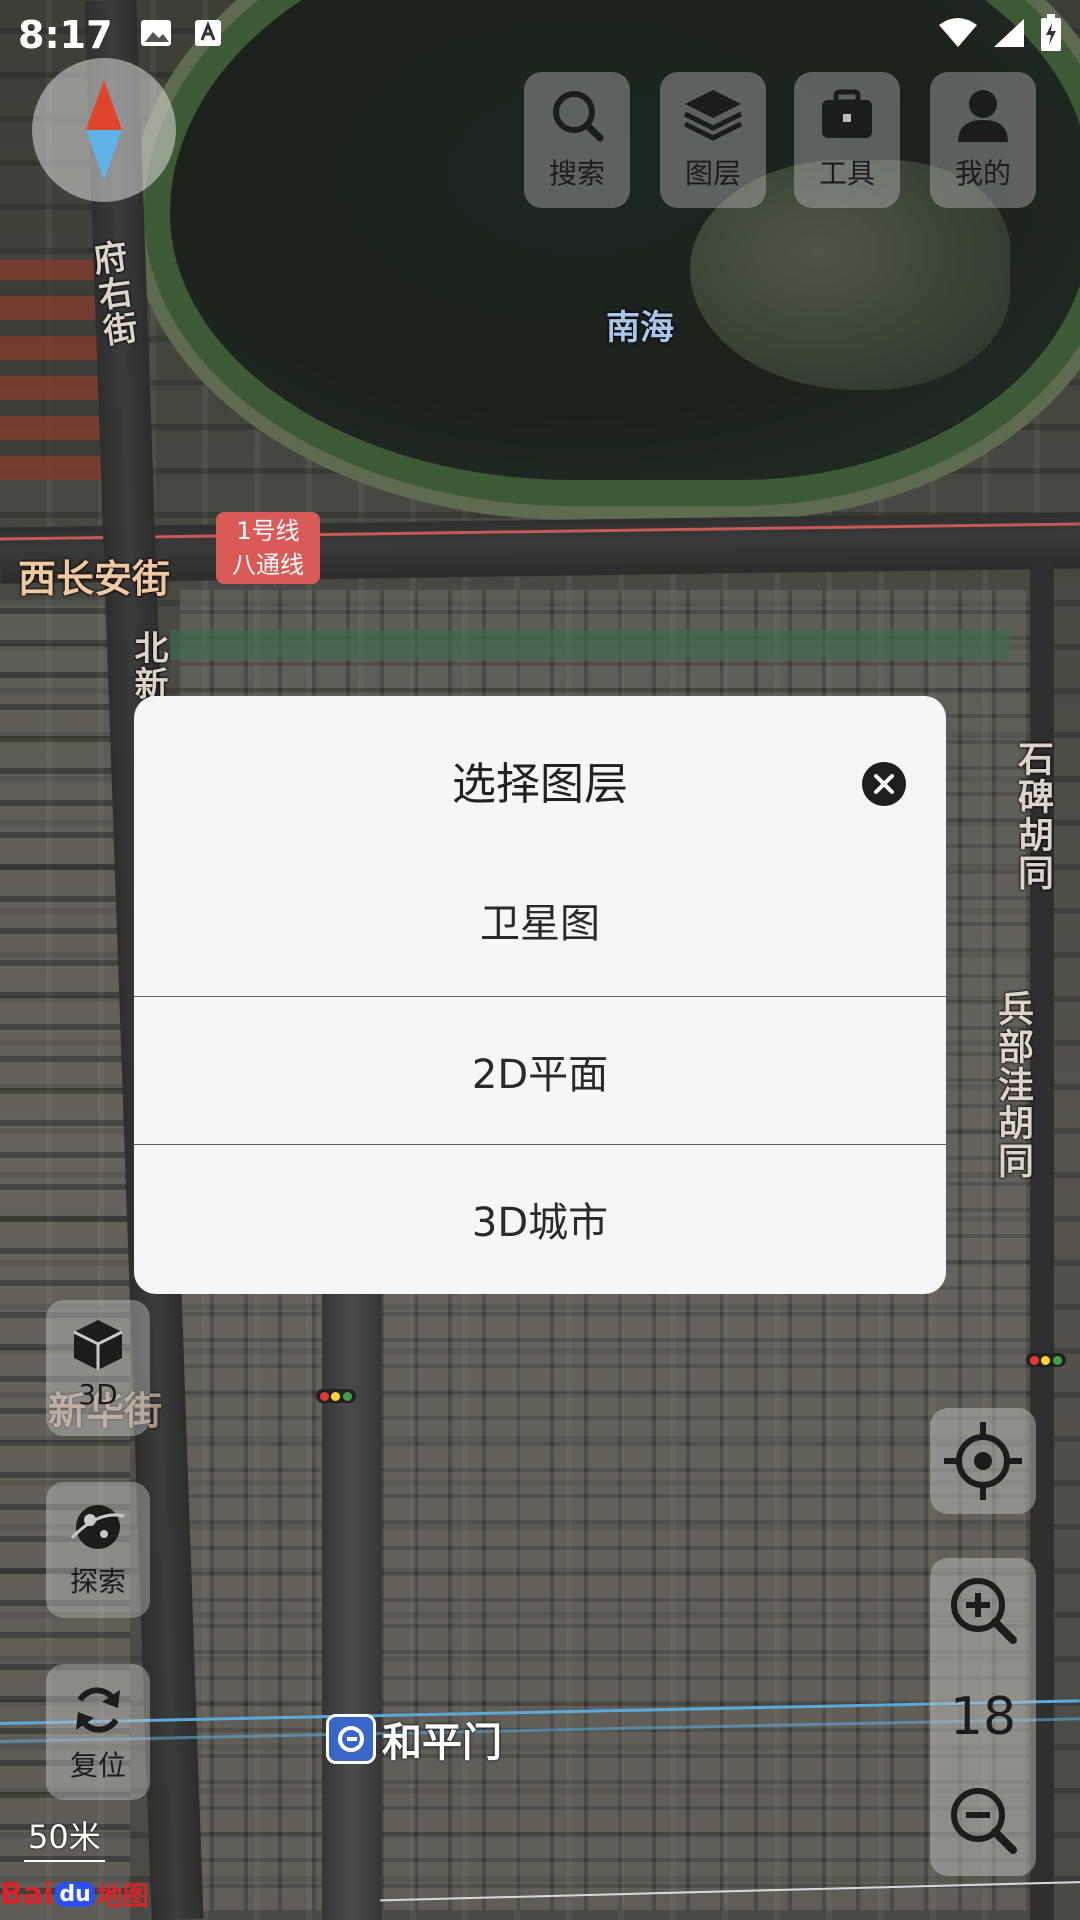 This screenshot has width=1080, height=1920. Describe the element at coordinates (540, 920) in the screenshot. I see `layer-option-satellite: 卫星图` at that location.